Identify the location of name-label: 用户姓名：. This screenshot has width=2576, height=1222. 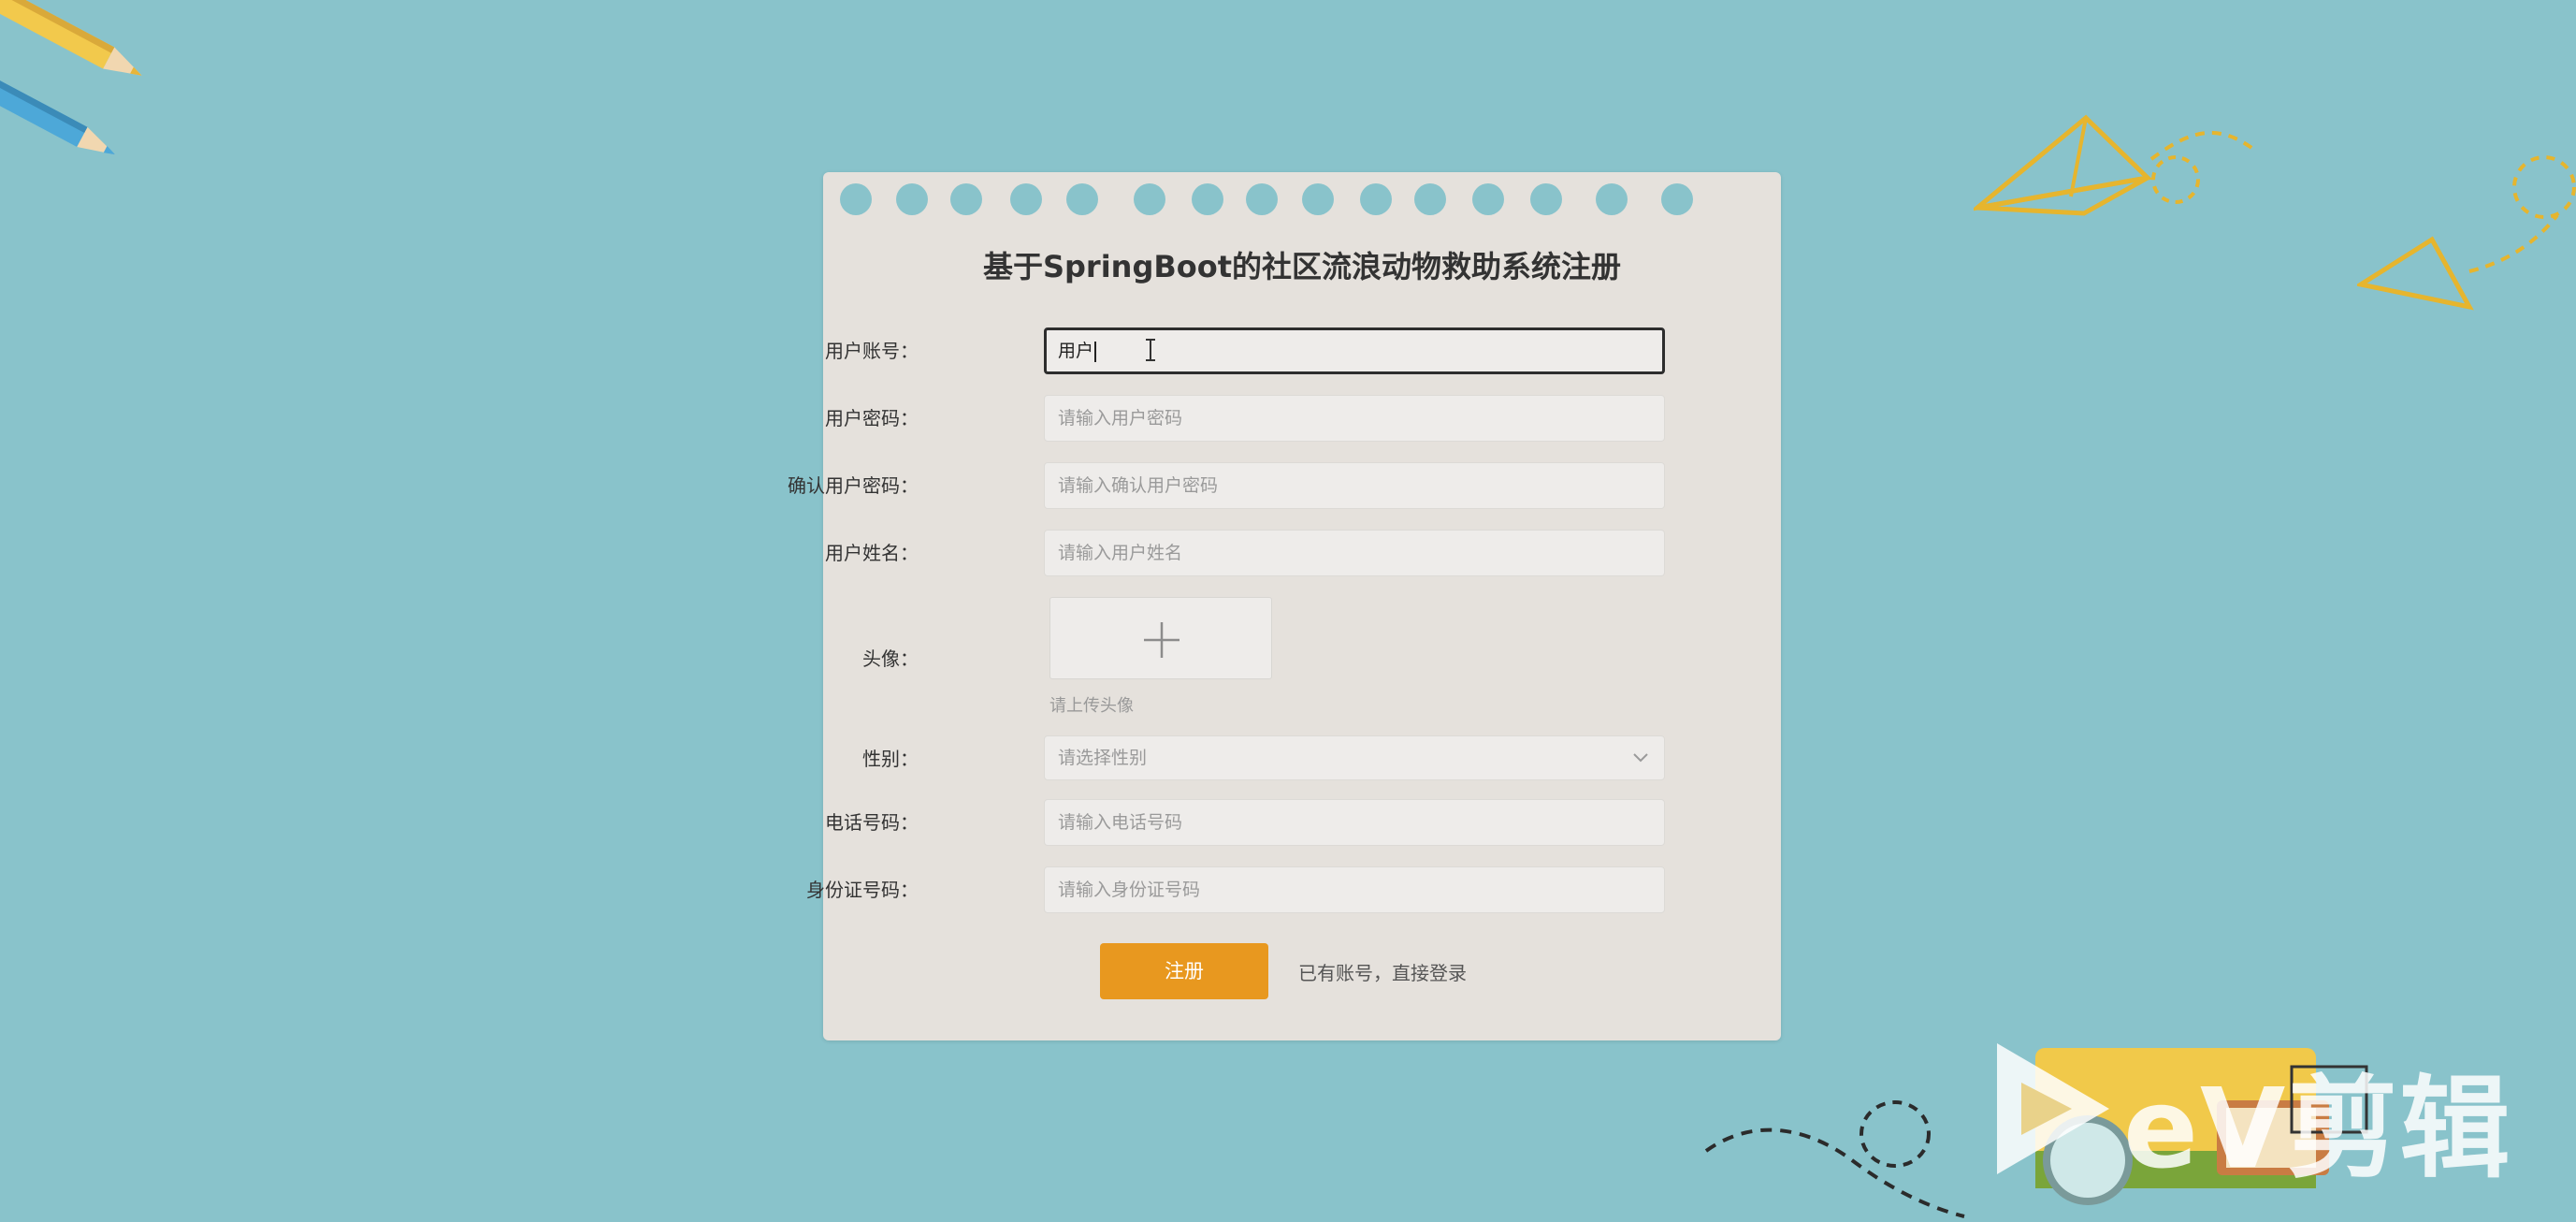
(872, 553).